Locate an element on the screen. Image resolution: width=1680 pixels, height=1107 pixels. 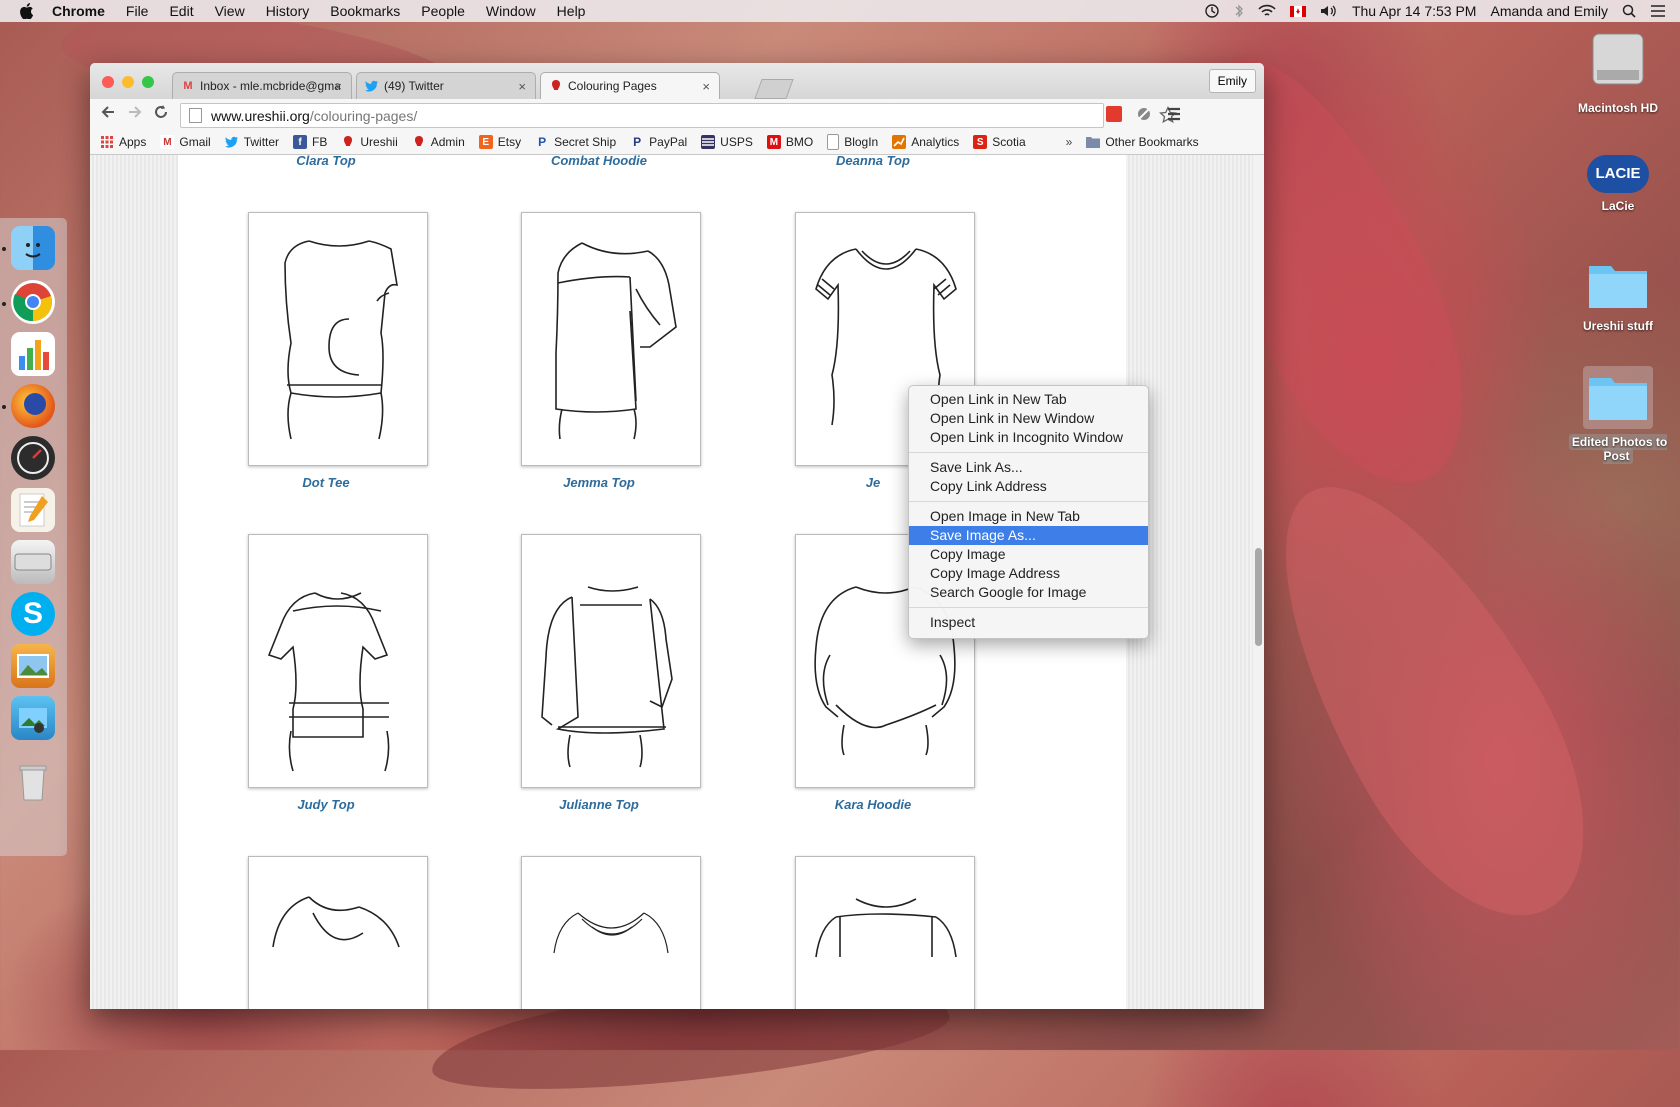
pattern-label: Kara Hoodie is located at coordinates (873, 804).